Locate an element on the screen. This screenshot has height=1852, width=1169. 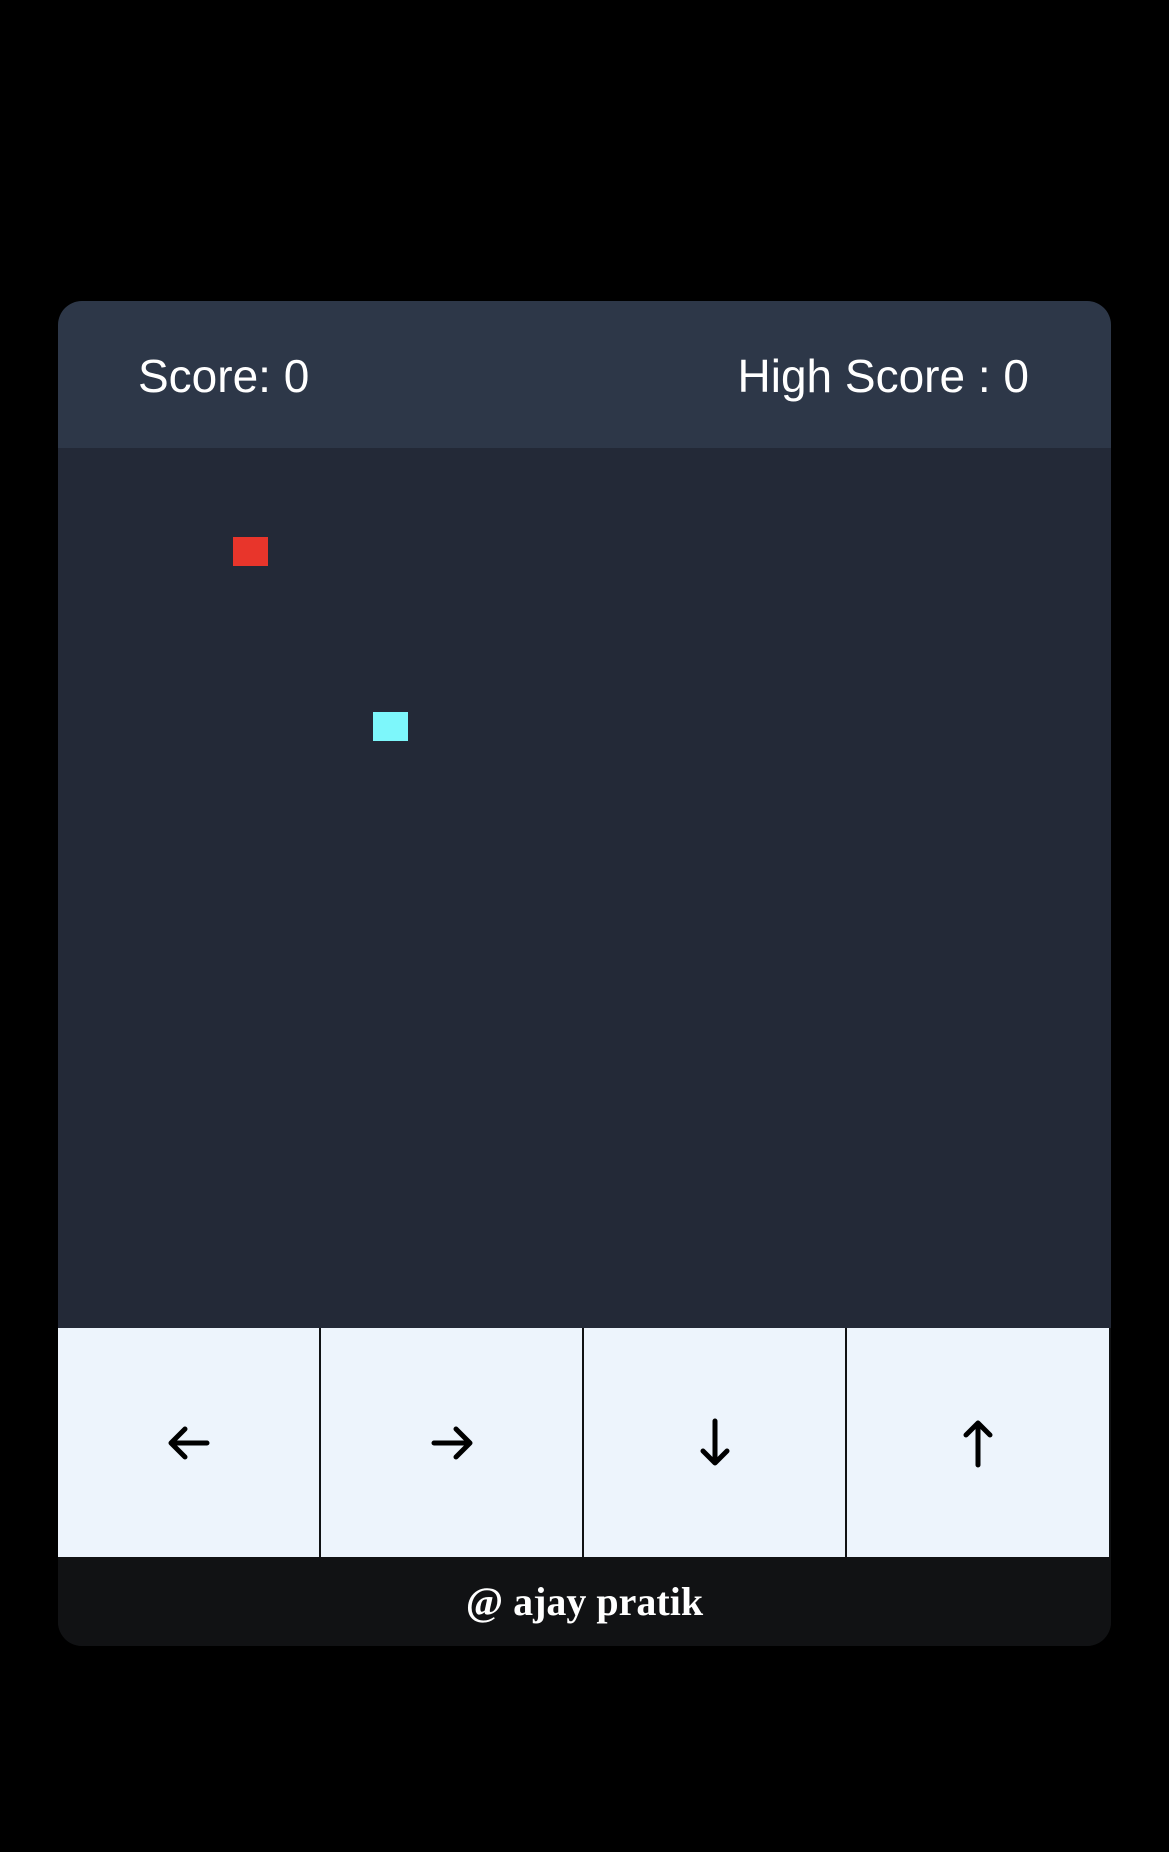
score-label: Score: 0 is located at coordinates (224, 376).